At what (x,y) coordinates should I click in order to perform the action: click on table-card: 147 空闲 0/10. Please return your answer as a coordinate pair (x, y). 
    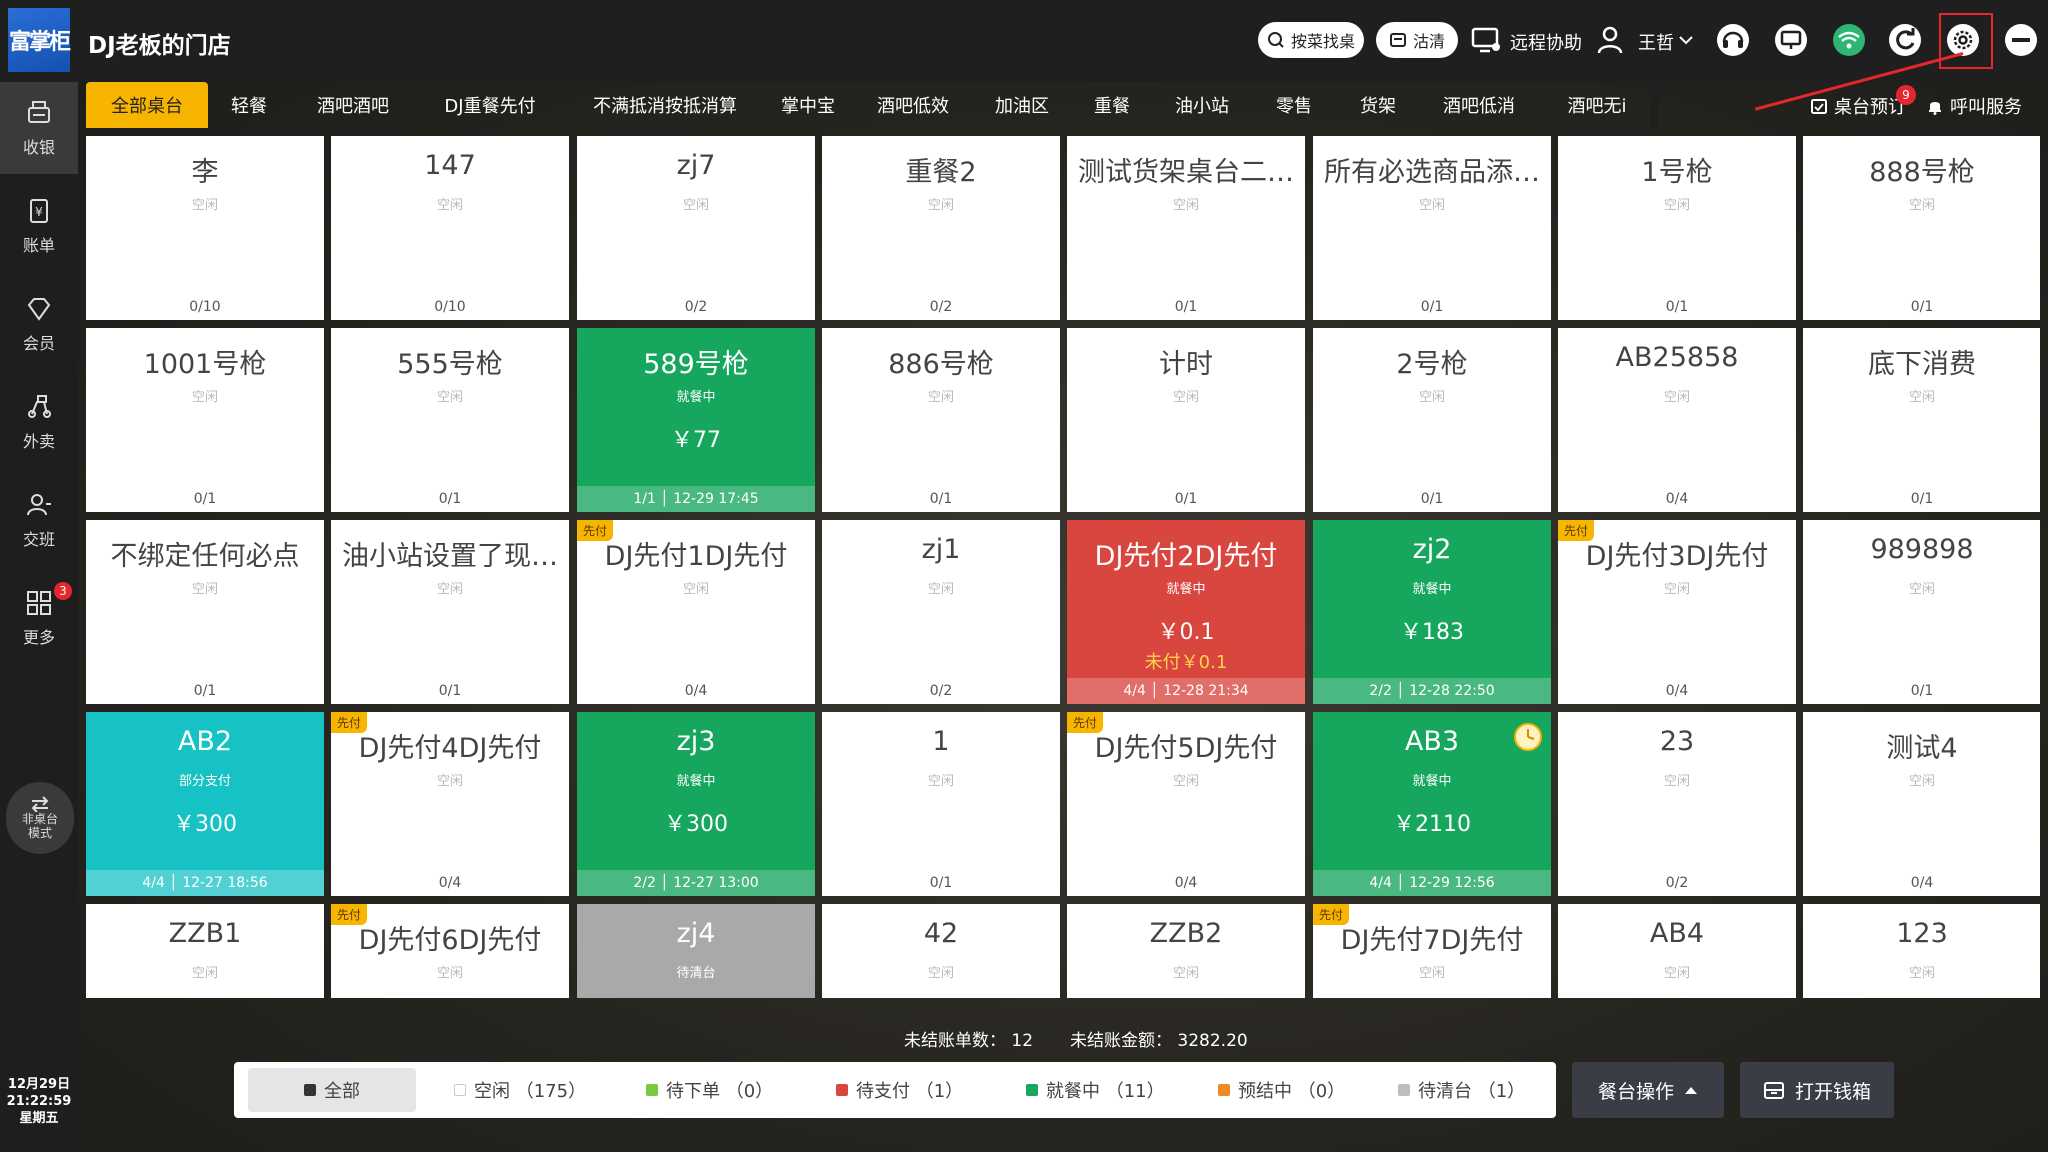
    Looking at the image, I should click on (450, 228).